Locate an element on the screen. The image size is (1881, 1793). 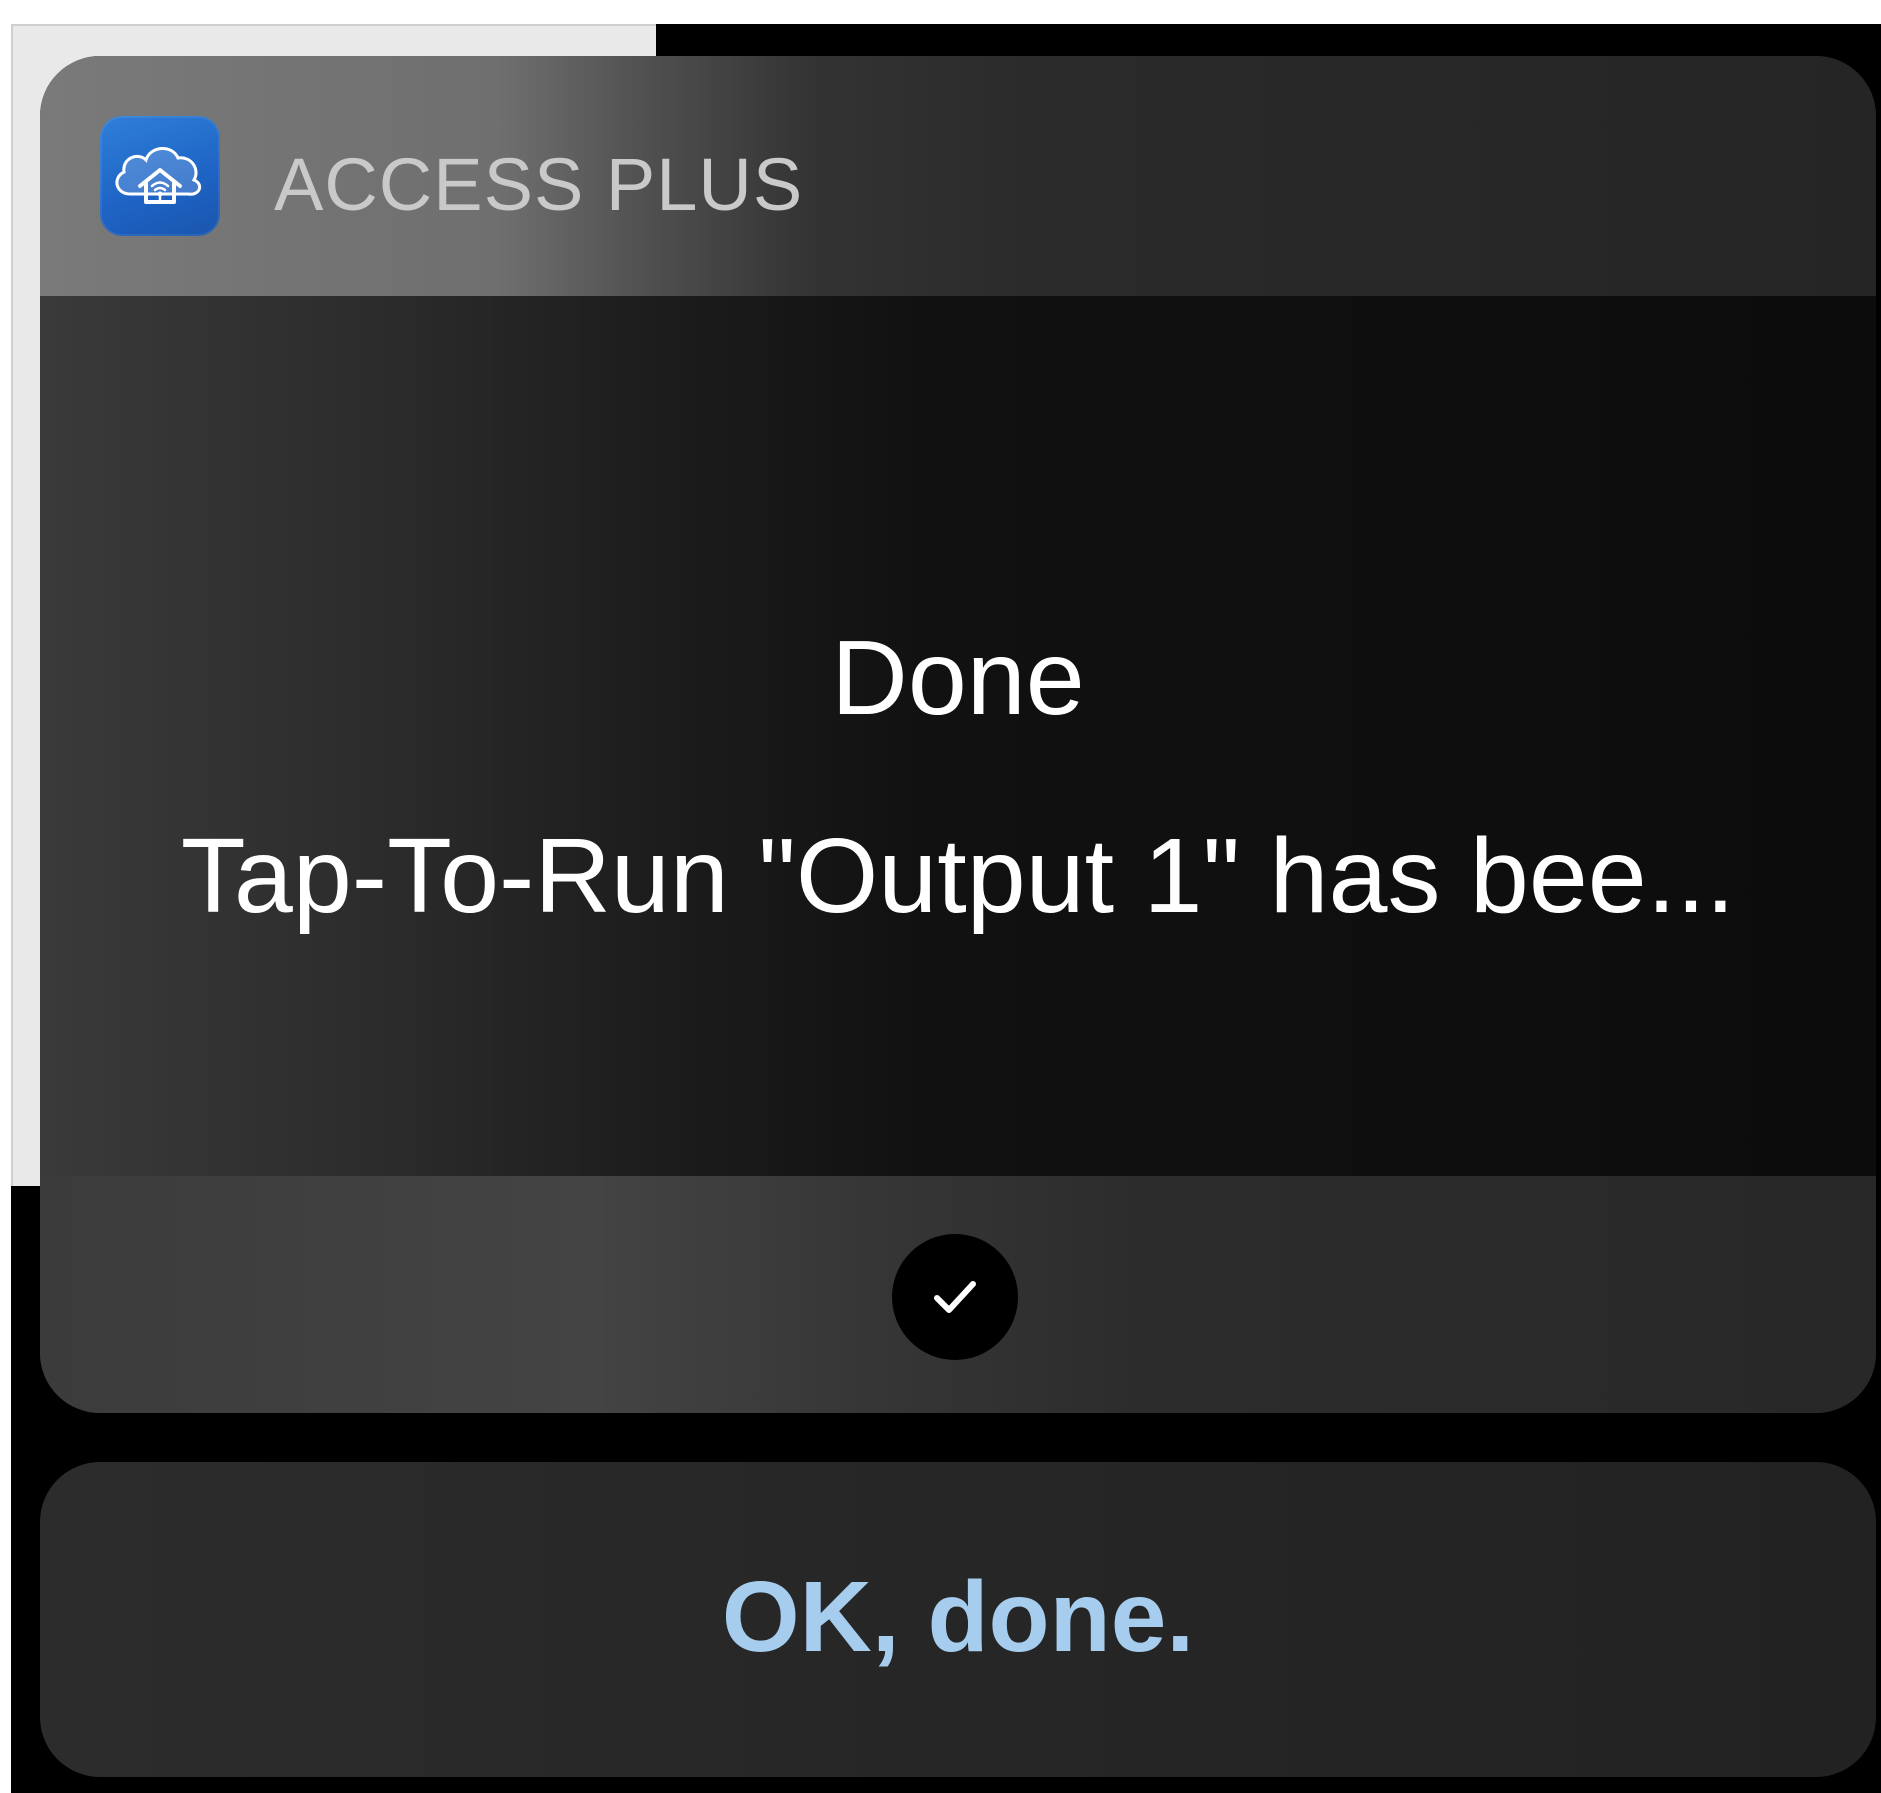
checkmark-icon is located at coordinates (955, 1297).